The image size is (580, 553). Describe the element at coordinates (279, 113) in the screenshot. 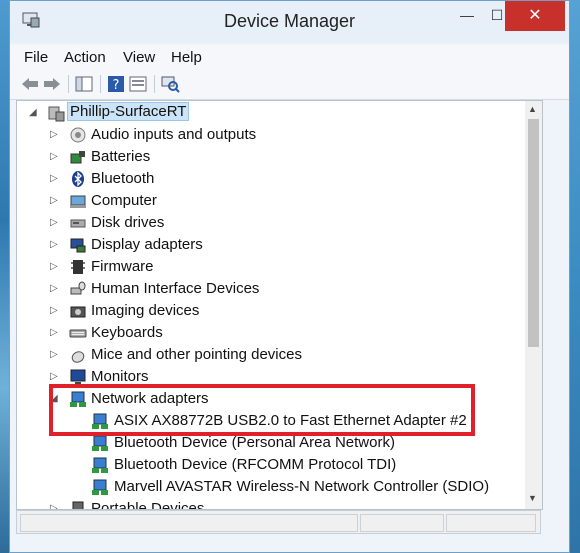

I see `tree-root: ◢ Phillip-SurfaceRT` at that location.